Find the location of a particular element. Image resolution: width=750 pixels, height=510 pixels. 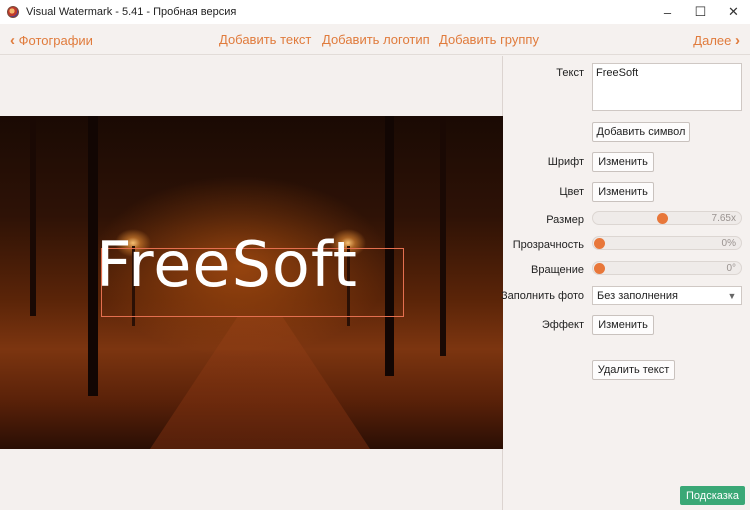

size-label: Размер is located at coordinates (565, 220).